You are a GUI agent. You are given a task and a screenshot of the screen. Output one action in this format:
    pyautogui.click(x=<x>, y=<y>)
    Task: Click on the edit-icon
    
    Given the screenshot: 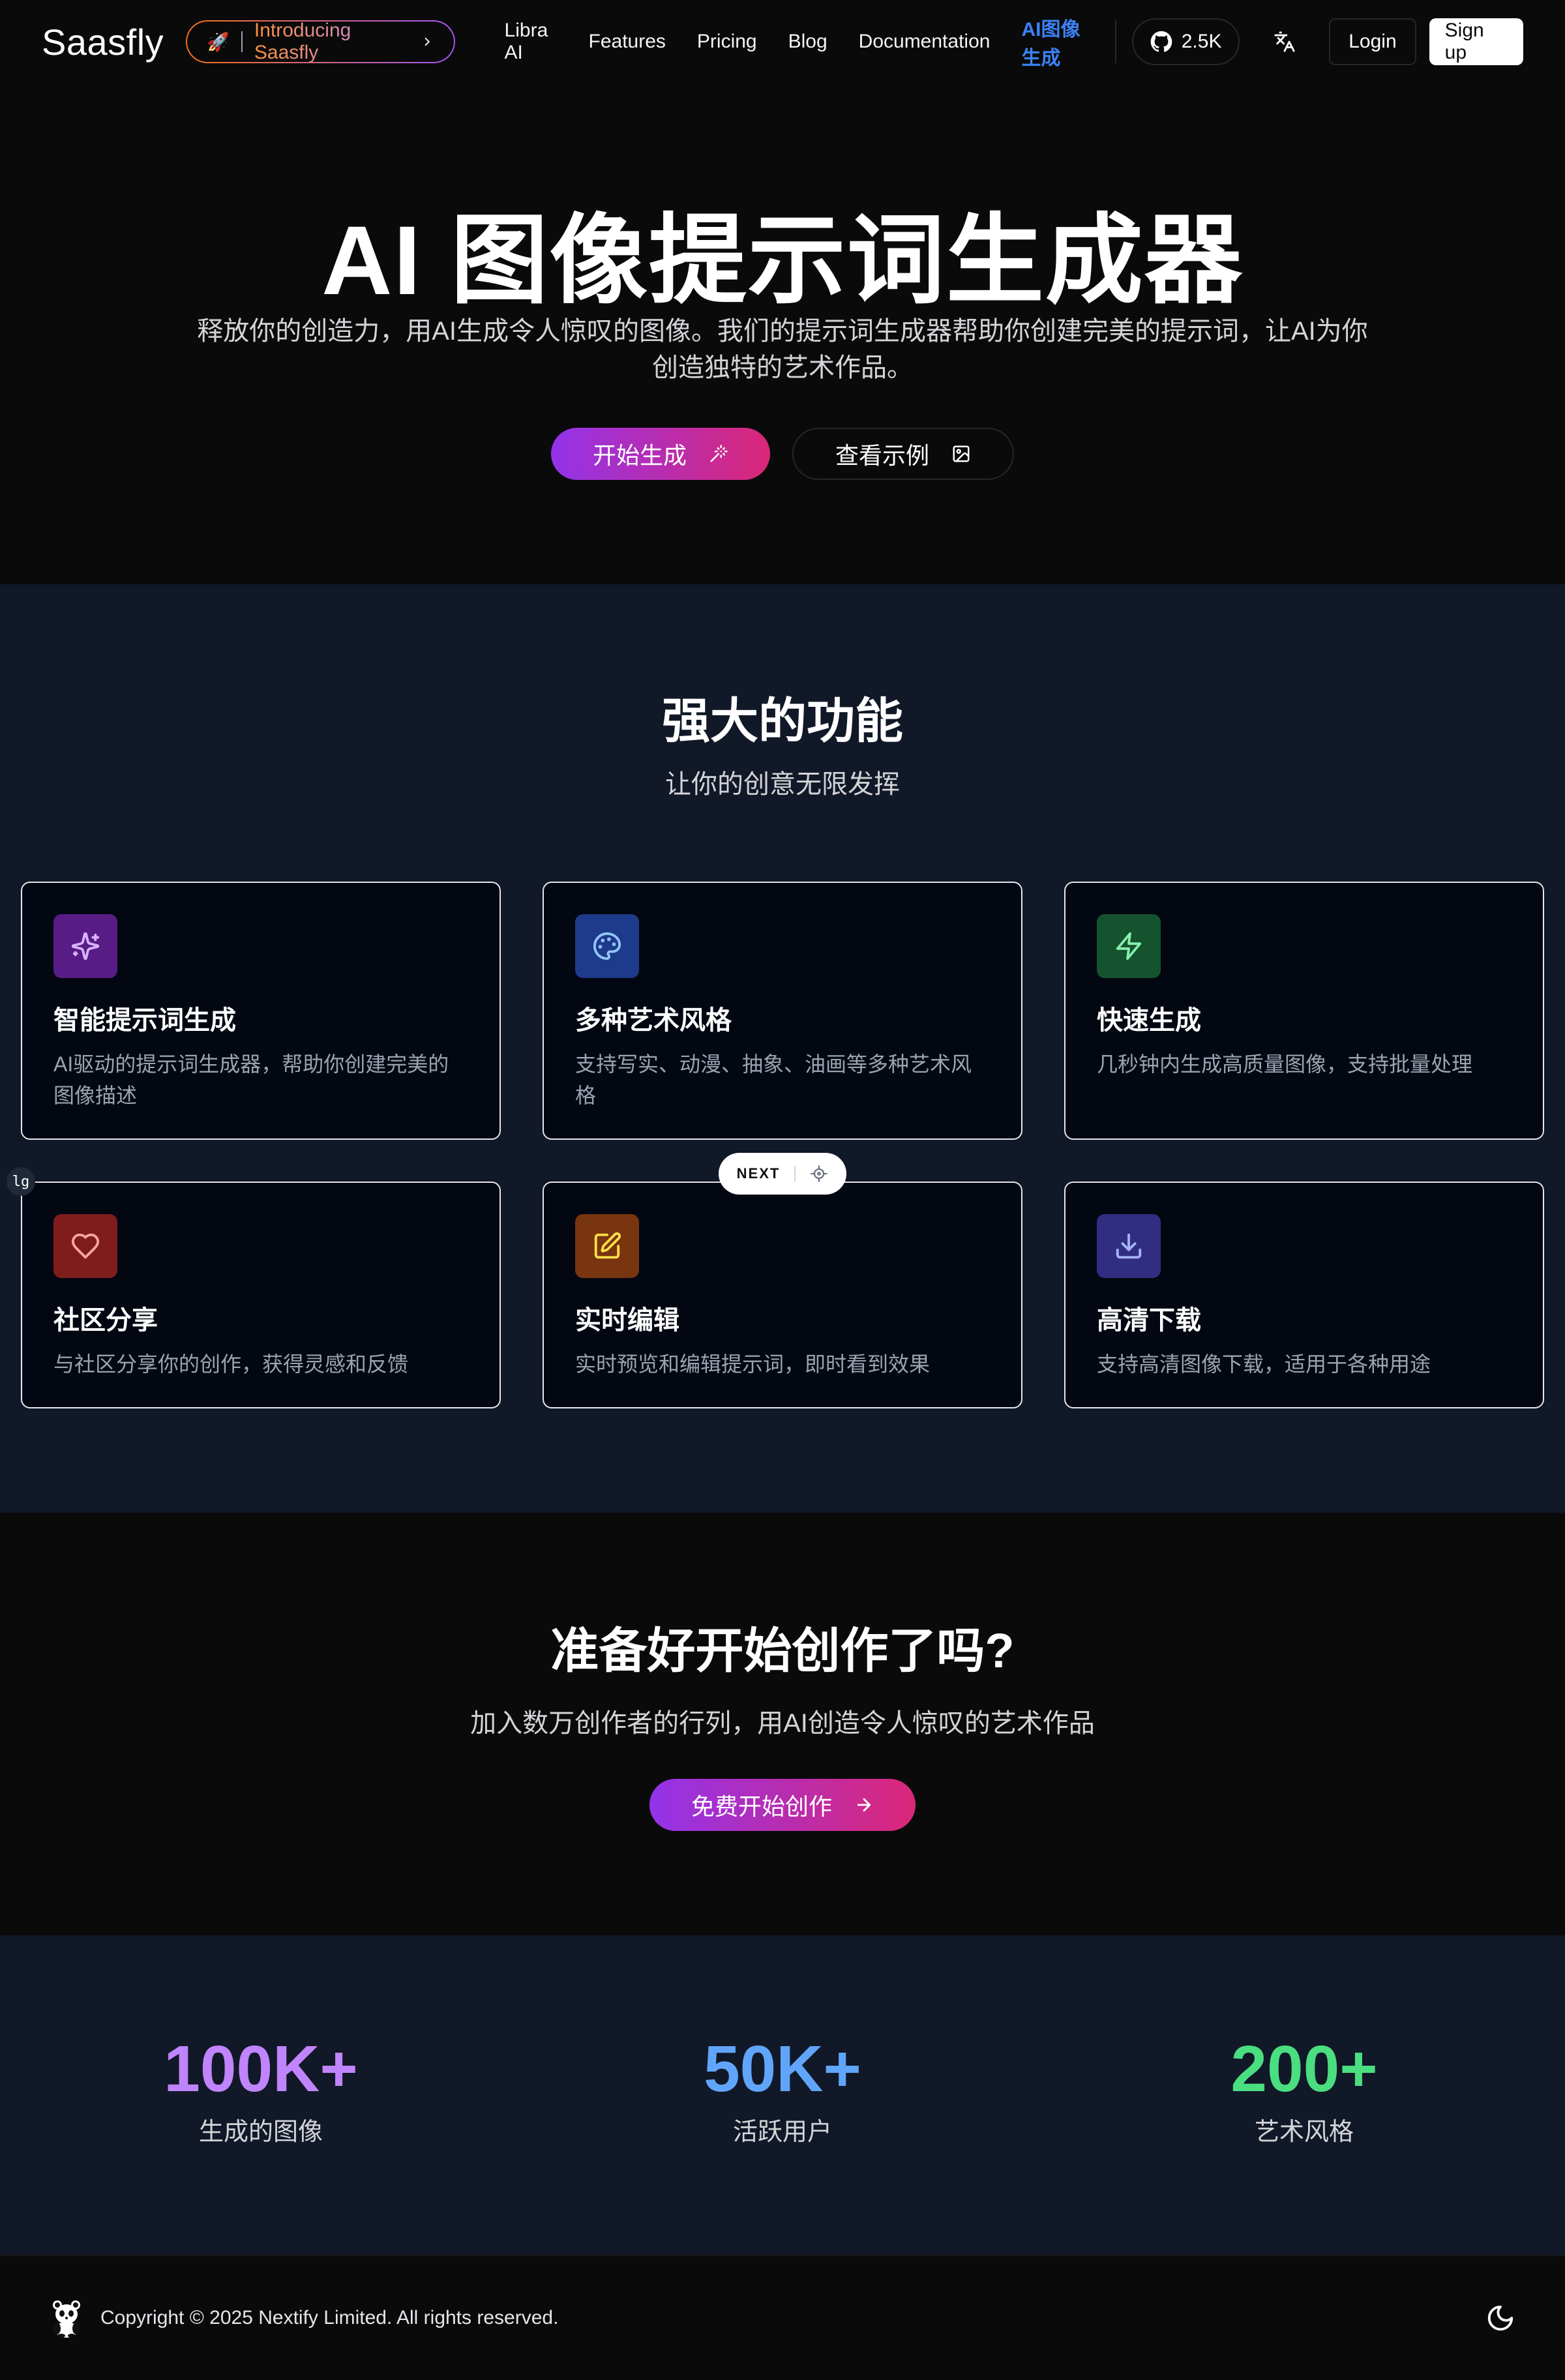 What is the action you would take?
    pyautogui.click(x=607, y=1246)
    